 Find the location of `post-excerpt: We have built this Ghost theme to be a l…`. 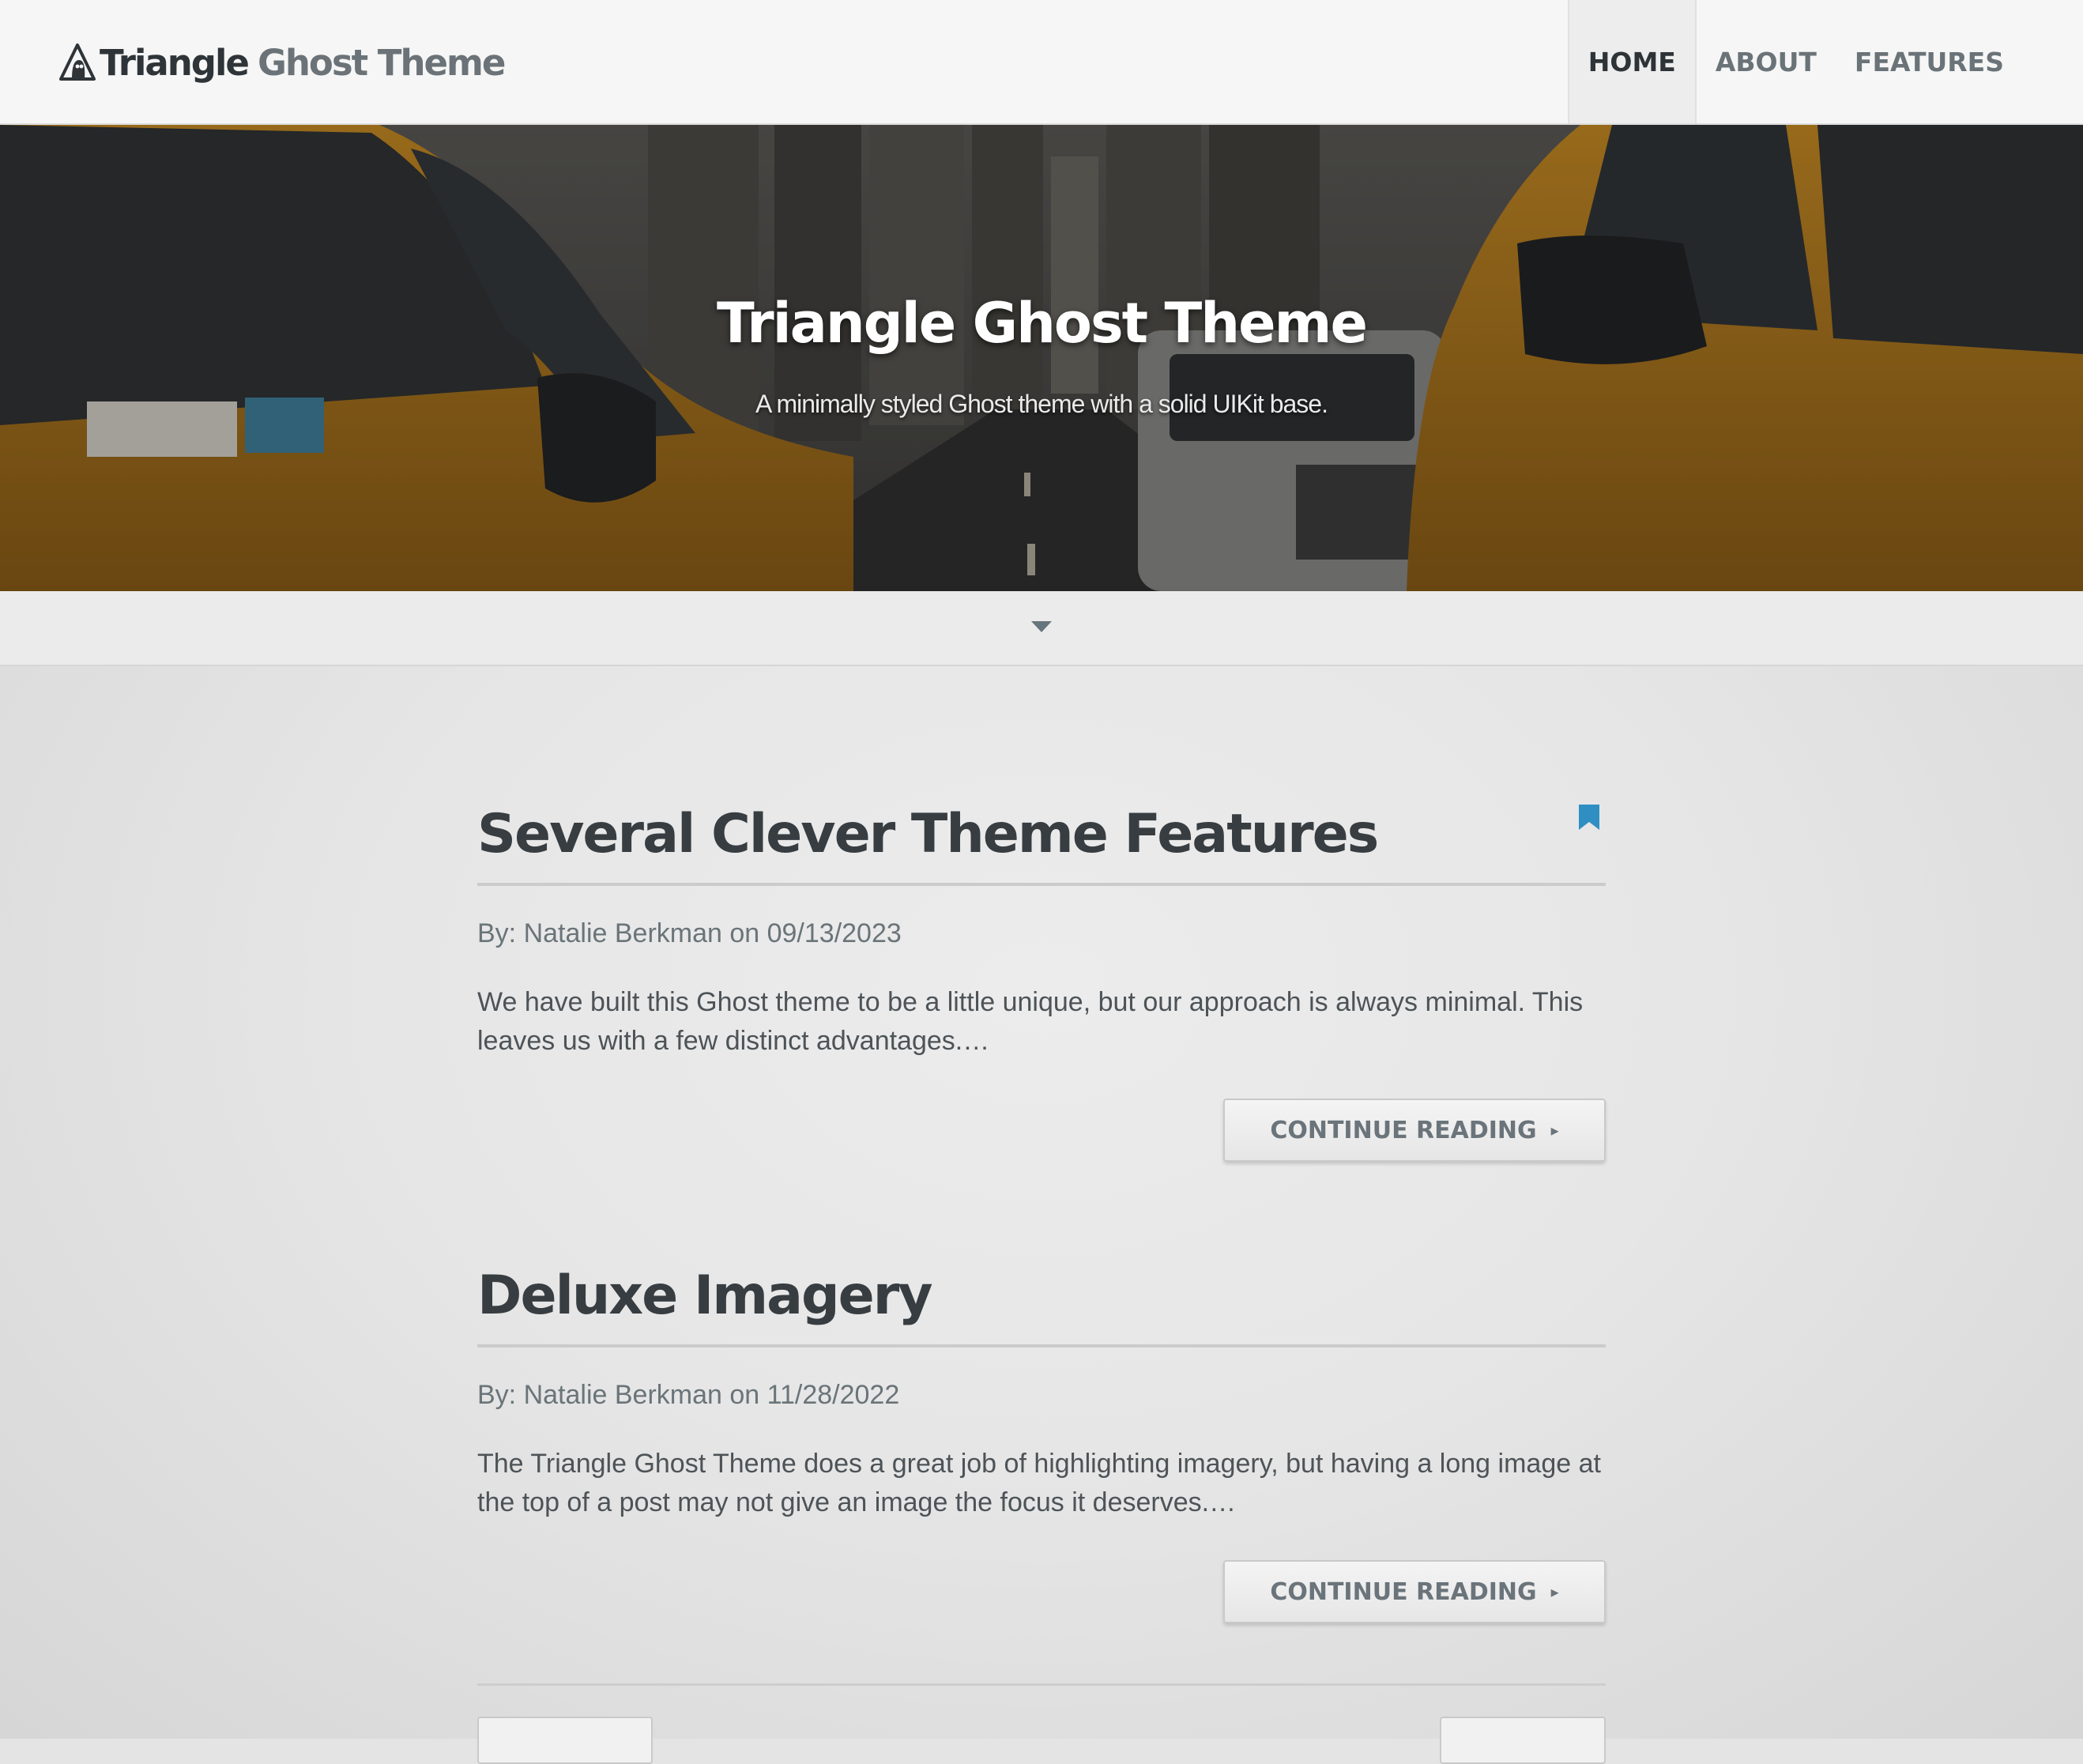

post-excerpt: We have built this Ghost theme to be a l… is located at coordinates (1030, 1021).